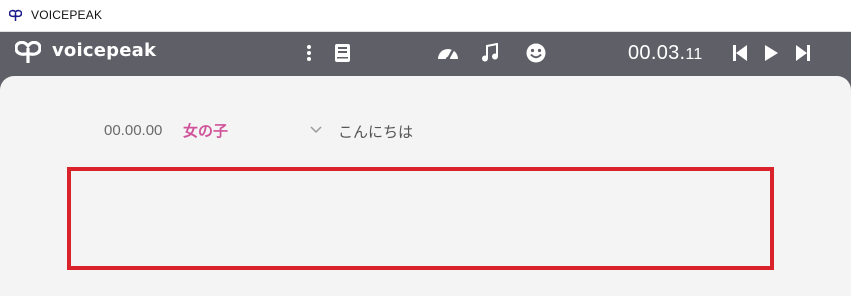  What do you see at coordinates (837, 90) in the screenshot?
I see `panel-corner-right` at bounding box center [837, 90].